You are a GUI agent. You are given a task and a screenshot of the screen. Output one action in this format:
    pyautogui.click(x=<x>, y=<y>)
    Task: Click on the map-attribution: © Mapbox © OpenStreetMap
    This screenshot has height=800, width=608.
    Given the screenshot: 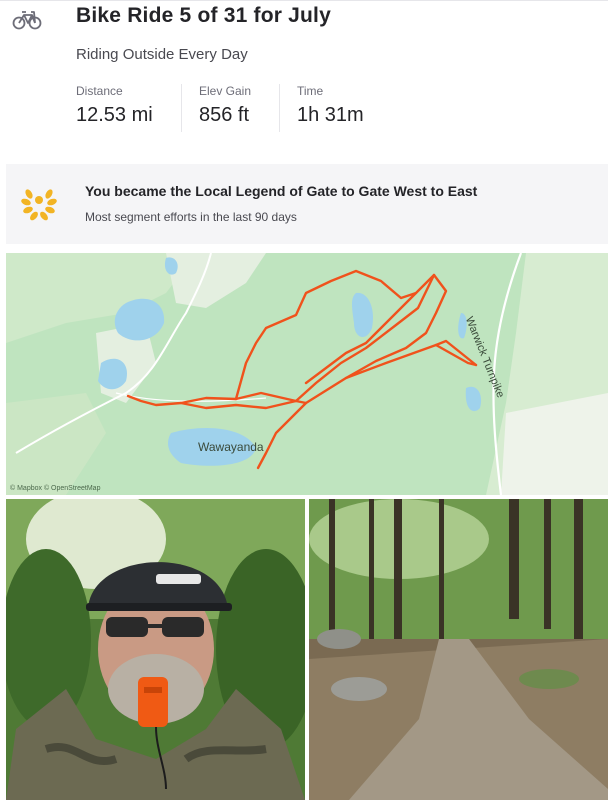 What is the action you would take?
    pyautogui.click(x=55, y=488)
    